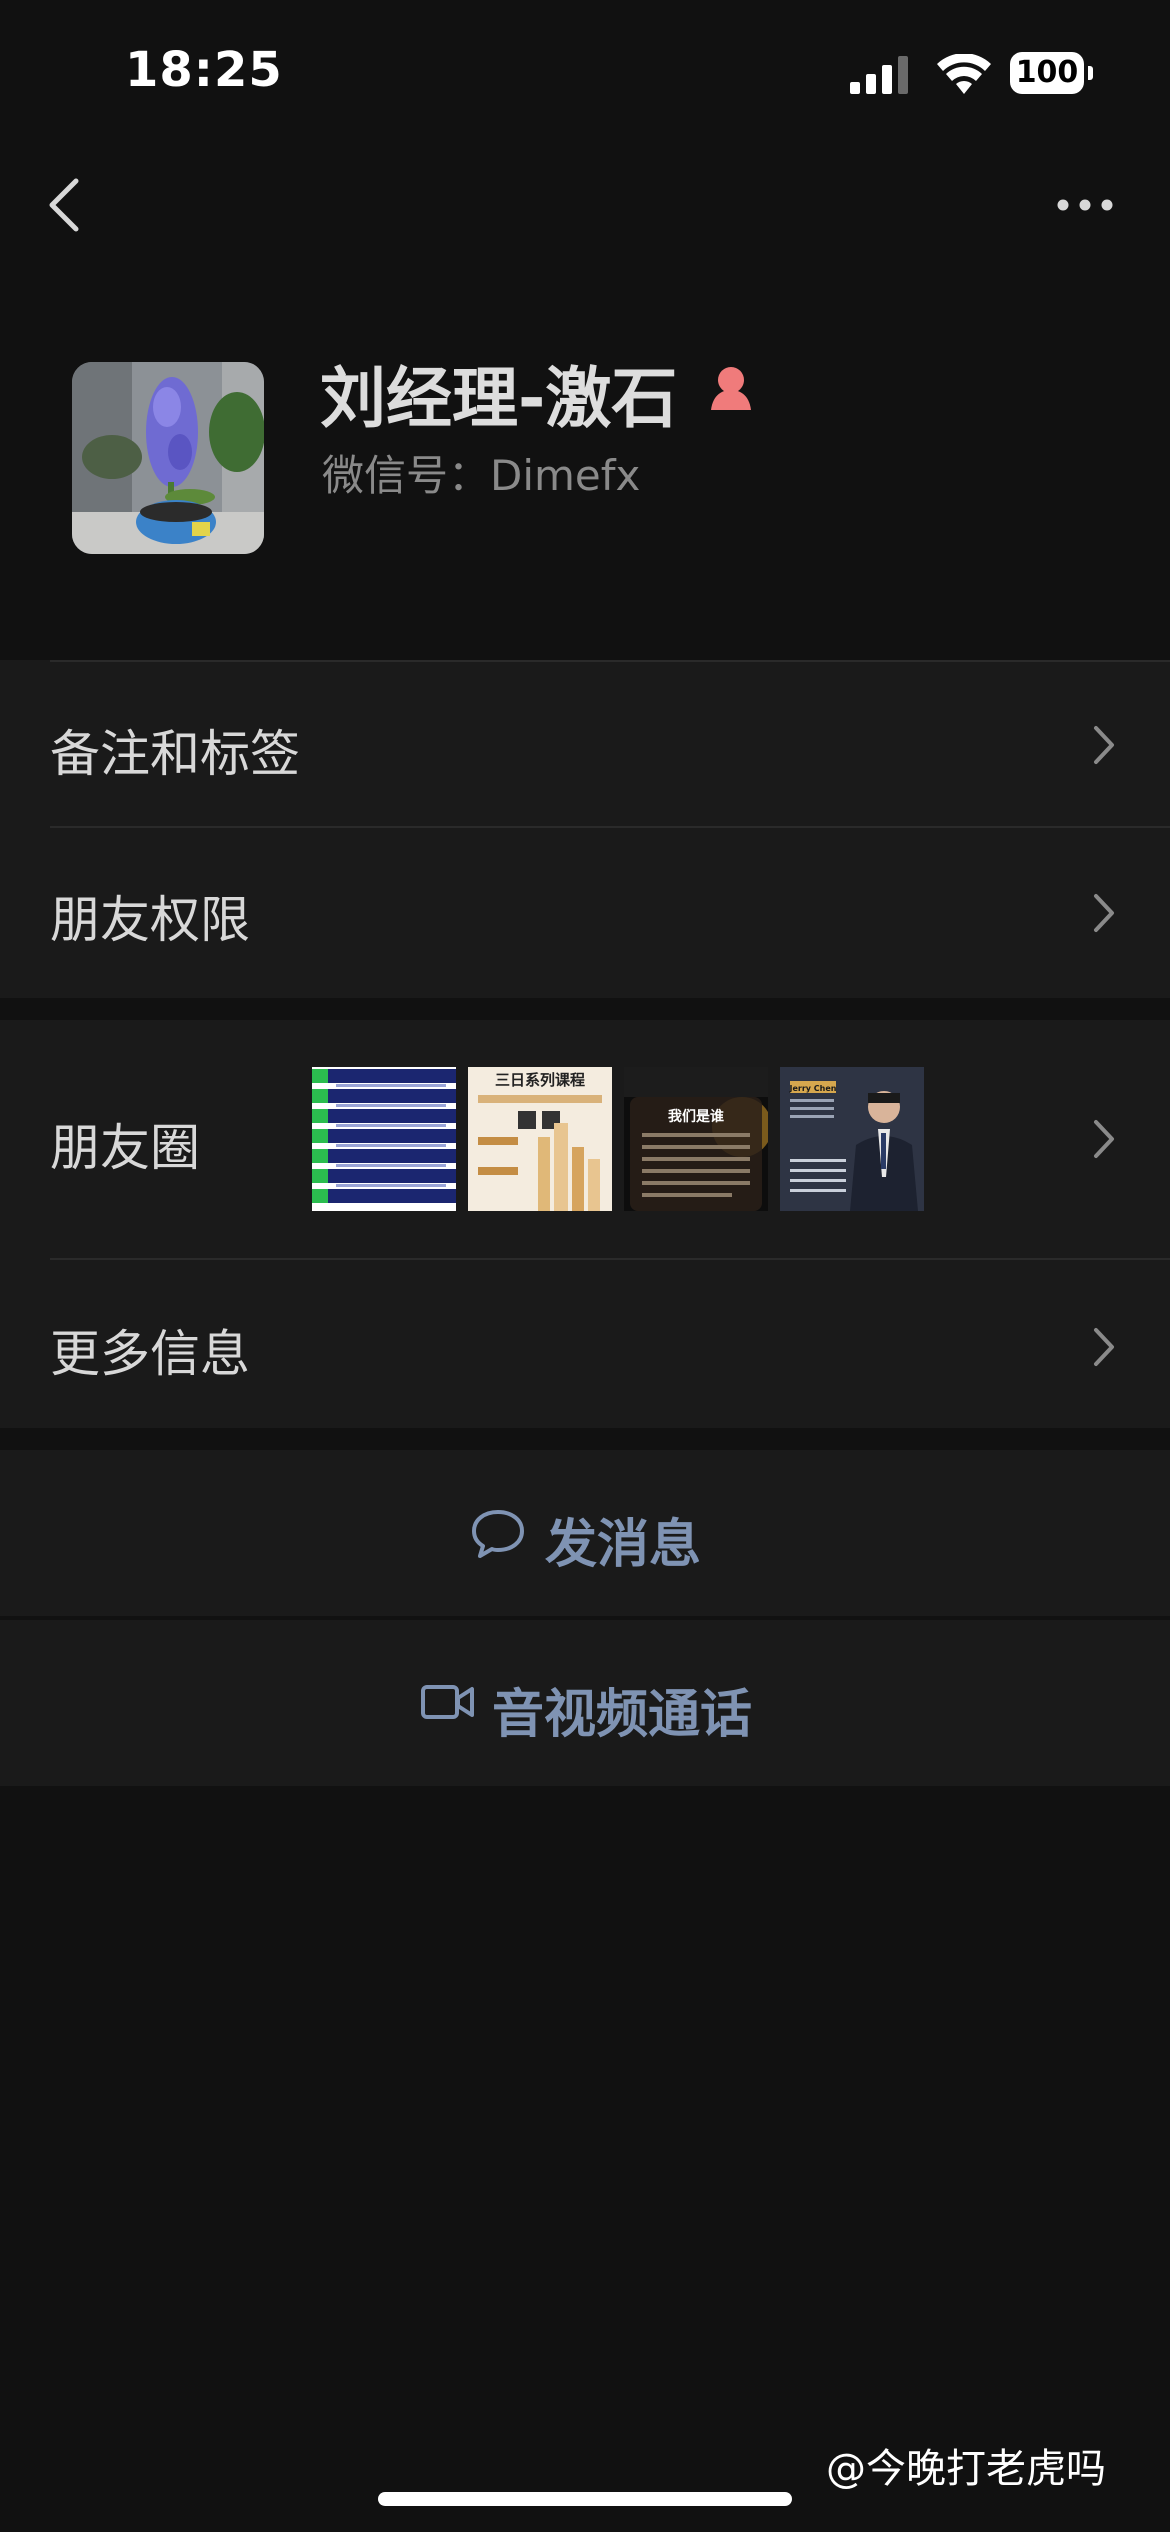  What do you see at coordinates (585, 1344) in the screenshot?
I see `more-info-row: 更多信息` at bounding box center [585, 1344].